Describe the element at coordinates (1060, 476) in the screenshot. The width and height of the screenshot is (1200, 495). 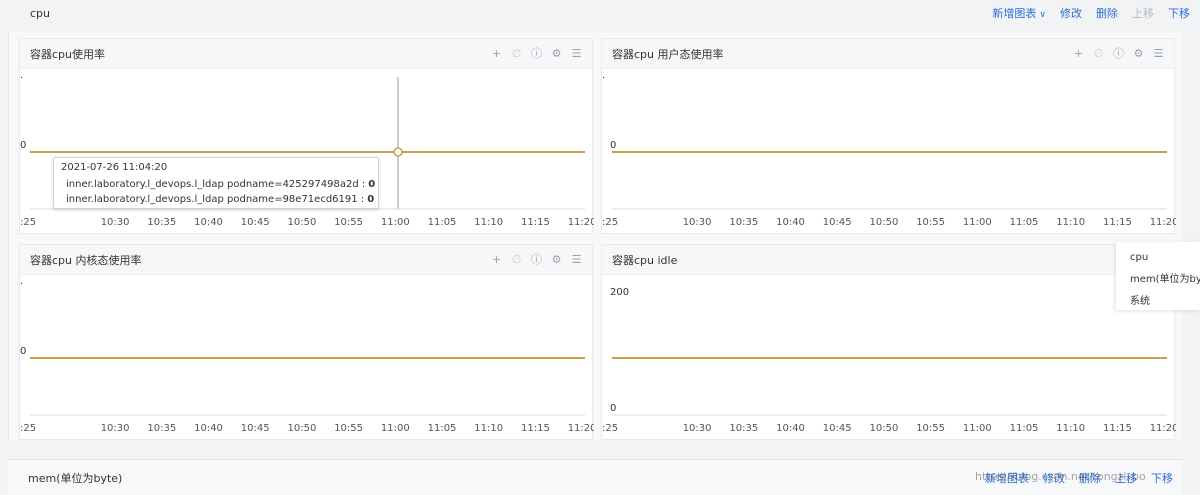
I see `watermark: https://blog.csdn.net/tongzi_bo` at that location.